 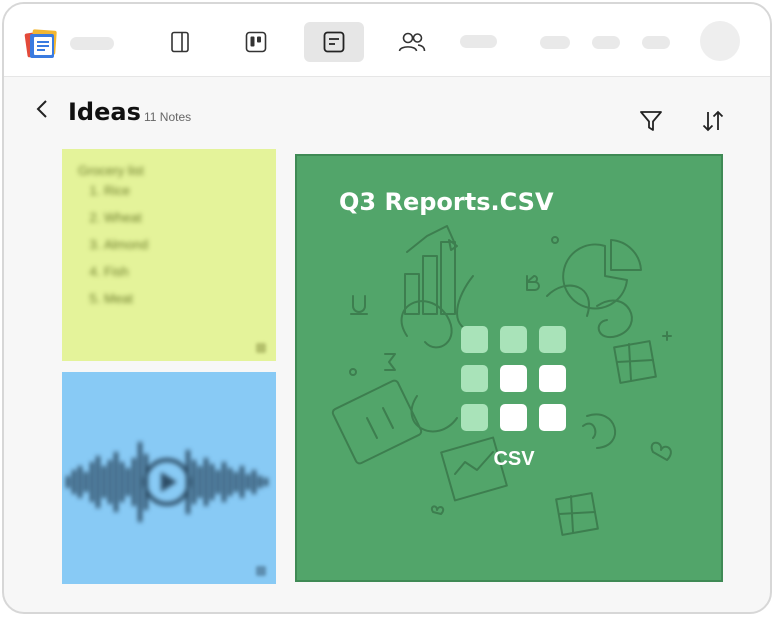 I want to click on people-icon, so click(x=412, y=42).